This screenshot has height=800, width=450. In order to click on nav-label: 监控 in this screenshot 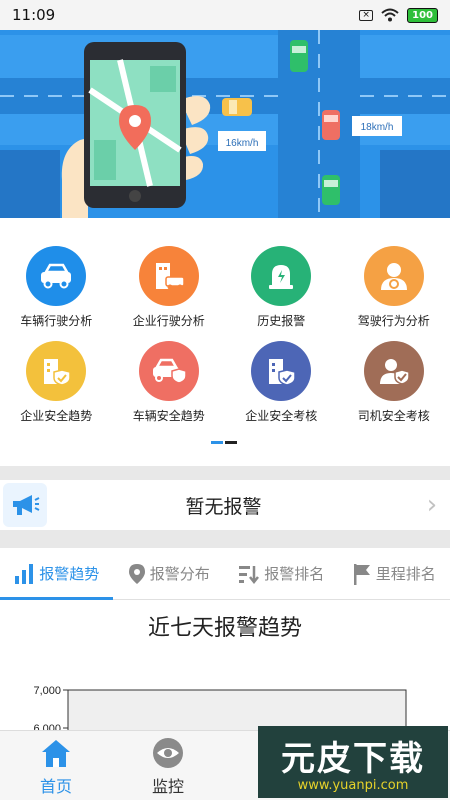, I will do `click(167, 786)`.